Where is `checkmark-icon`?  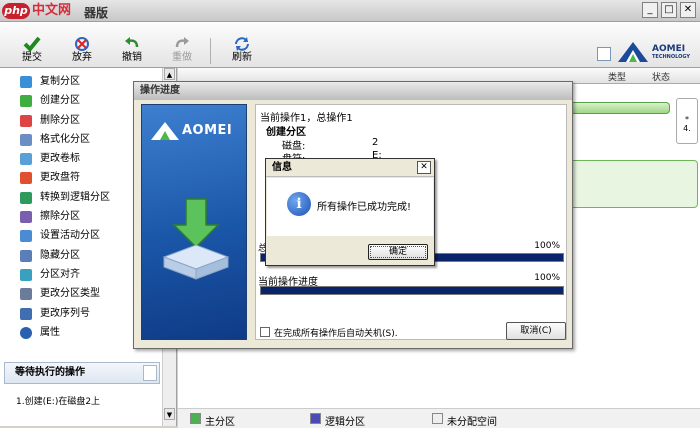 checkmark-icon is located at coordinates (32, 44).